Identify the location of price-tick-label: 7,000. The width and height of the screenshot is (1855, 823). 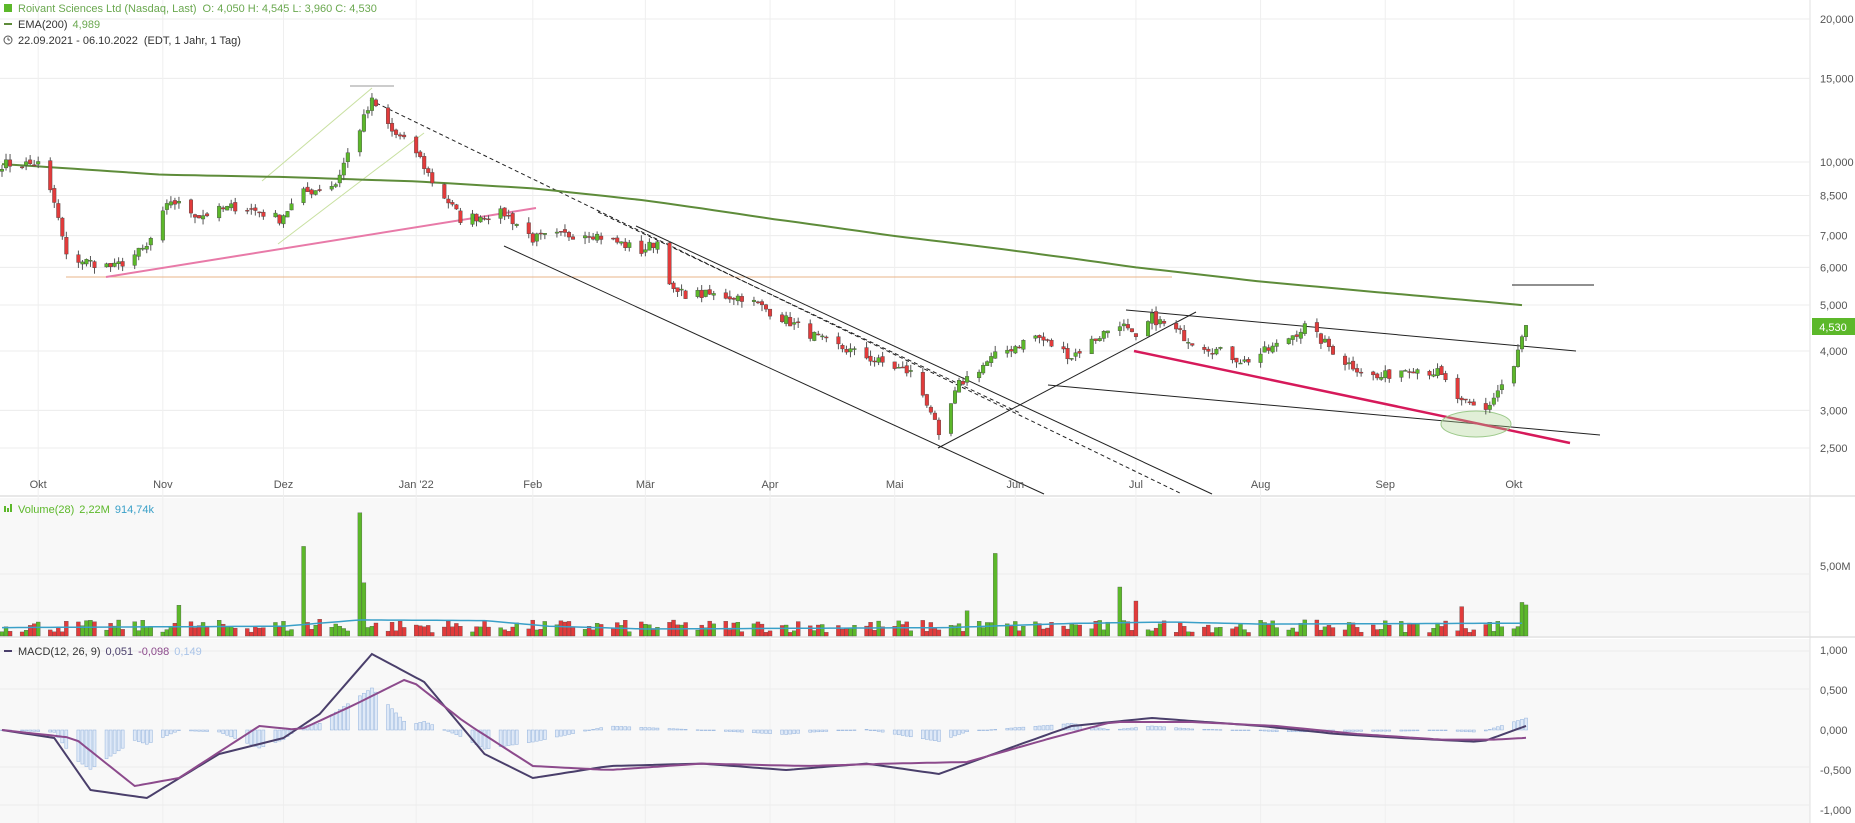
(1834, 237).